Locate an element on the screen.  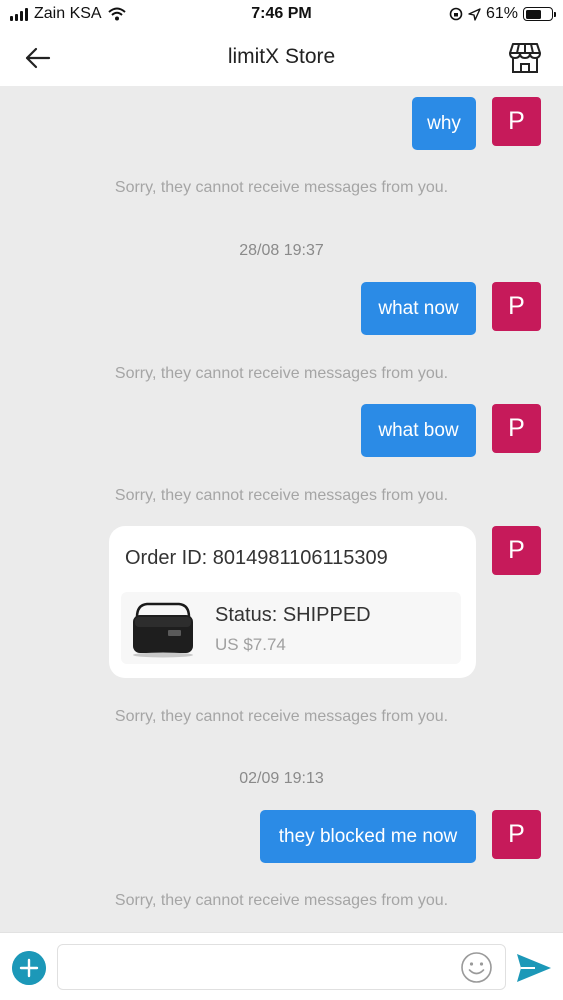
smiley-icon is located at coordinates (476, 967).